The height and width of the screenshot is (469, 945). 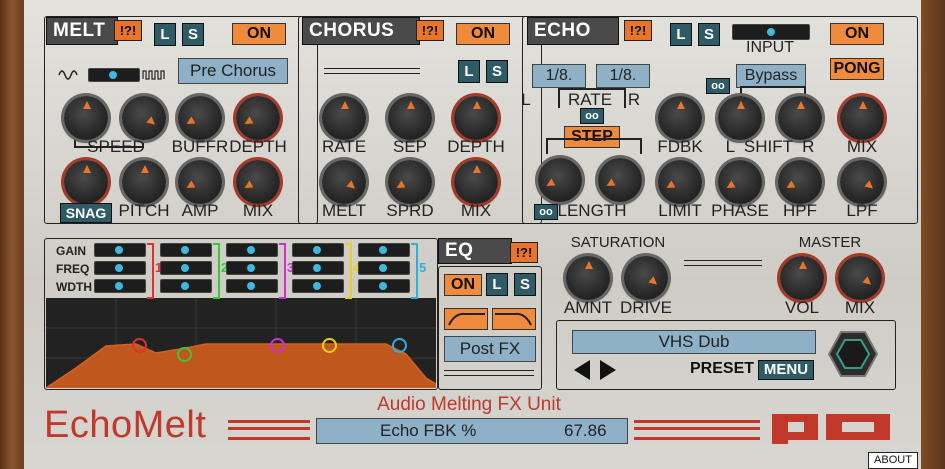 I want to click on saturation-drive-knob, so click(x=646, y=278).